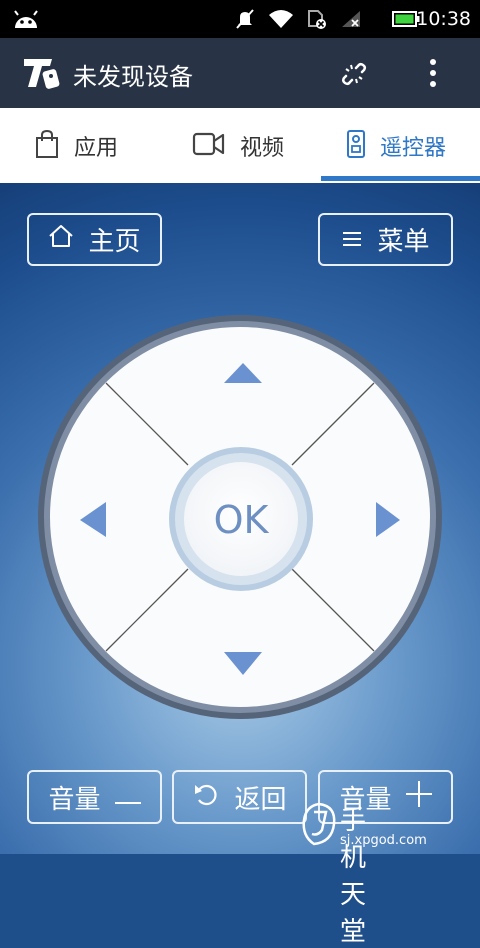 This screenshot has width=480, height=948. What do you see at coordinates (133, 77) in the screenshot?
I see `page-title: 未发现设备` at bounding box center [133, 77].